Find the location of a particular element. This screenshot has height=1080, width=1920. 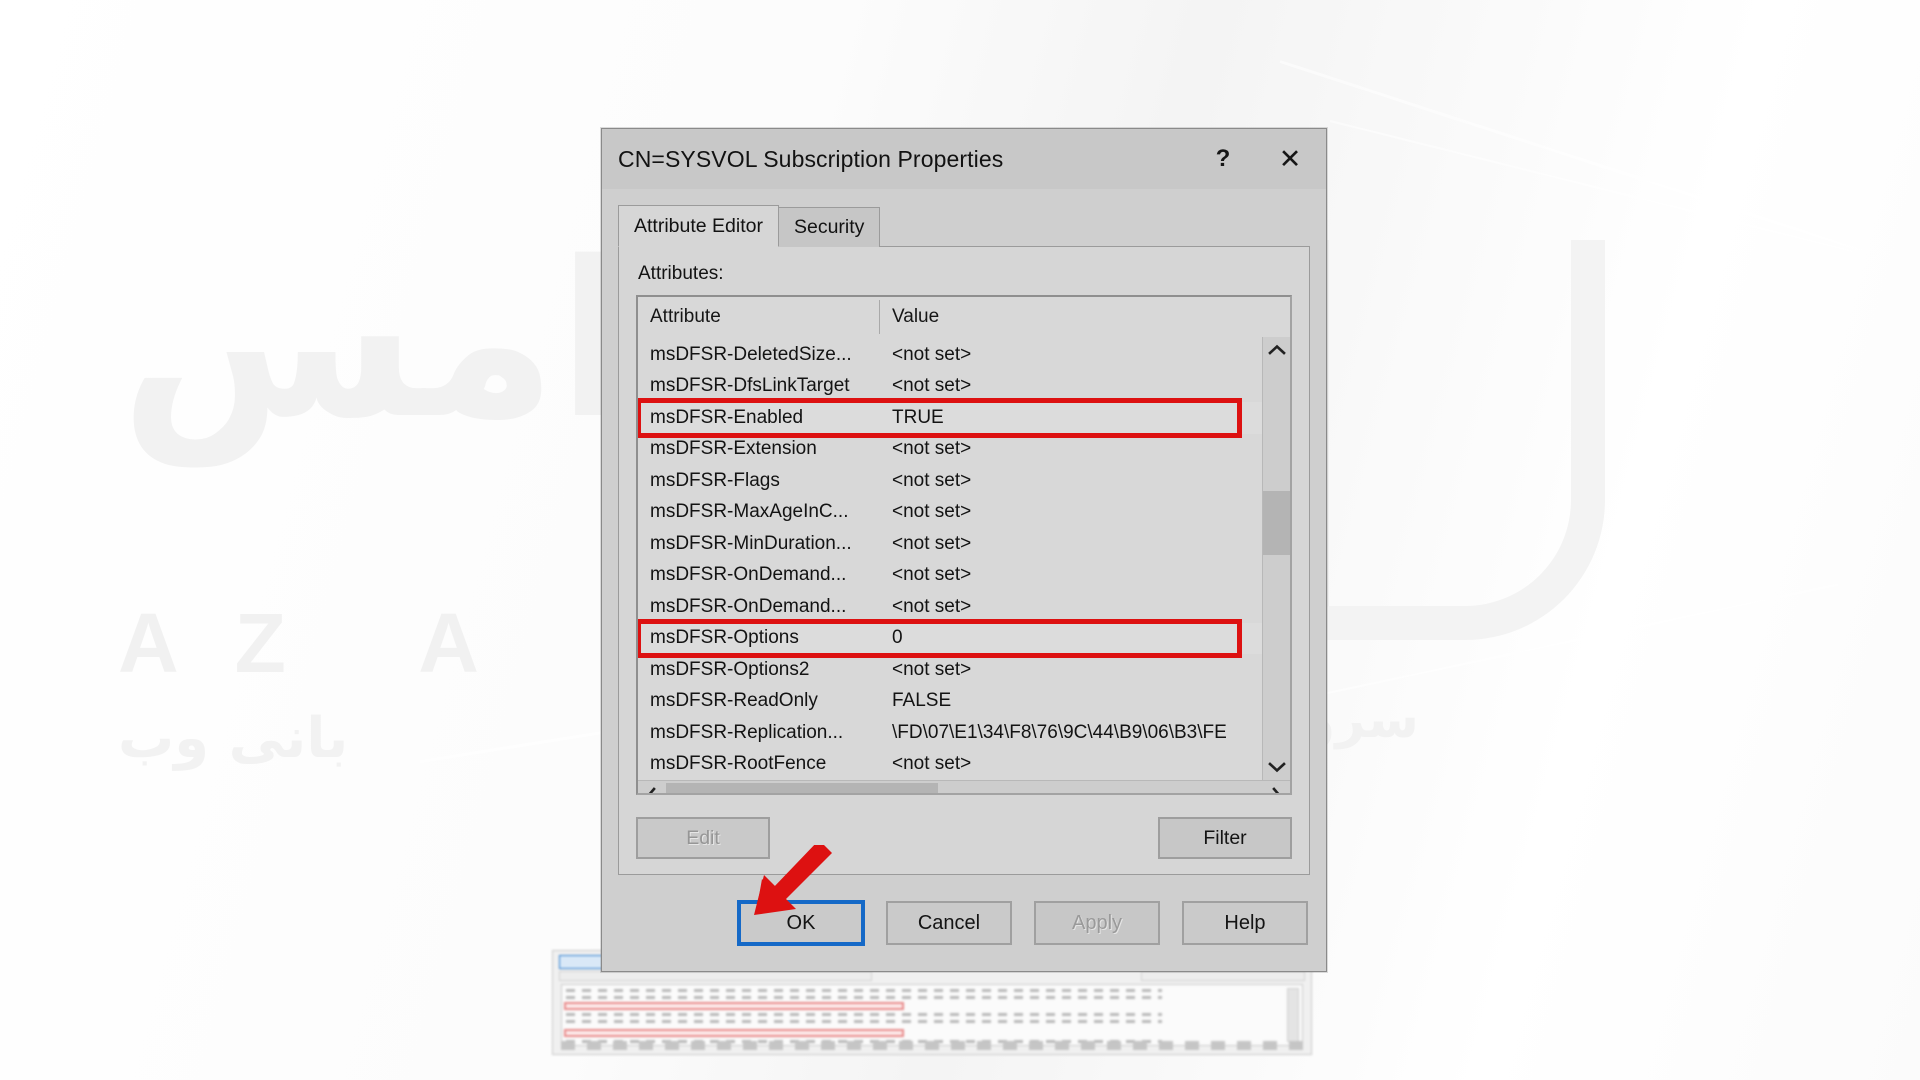

tab-label: Security is located at coordinates (829, 227).